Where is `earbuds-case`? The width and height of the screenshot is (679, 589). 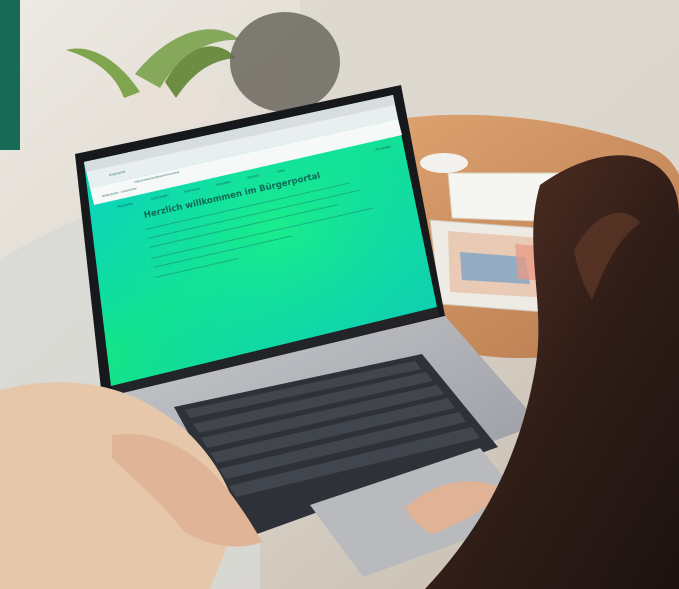 earbuds-case is located at coordinates (444, 163).